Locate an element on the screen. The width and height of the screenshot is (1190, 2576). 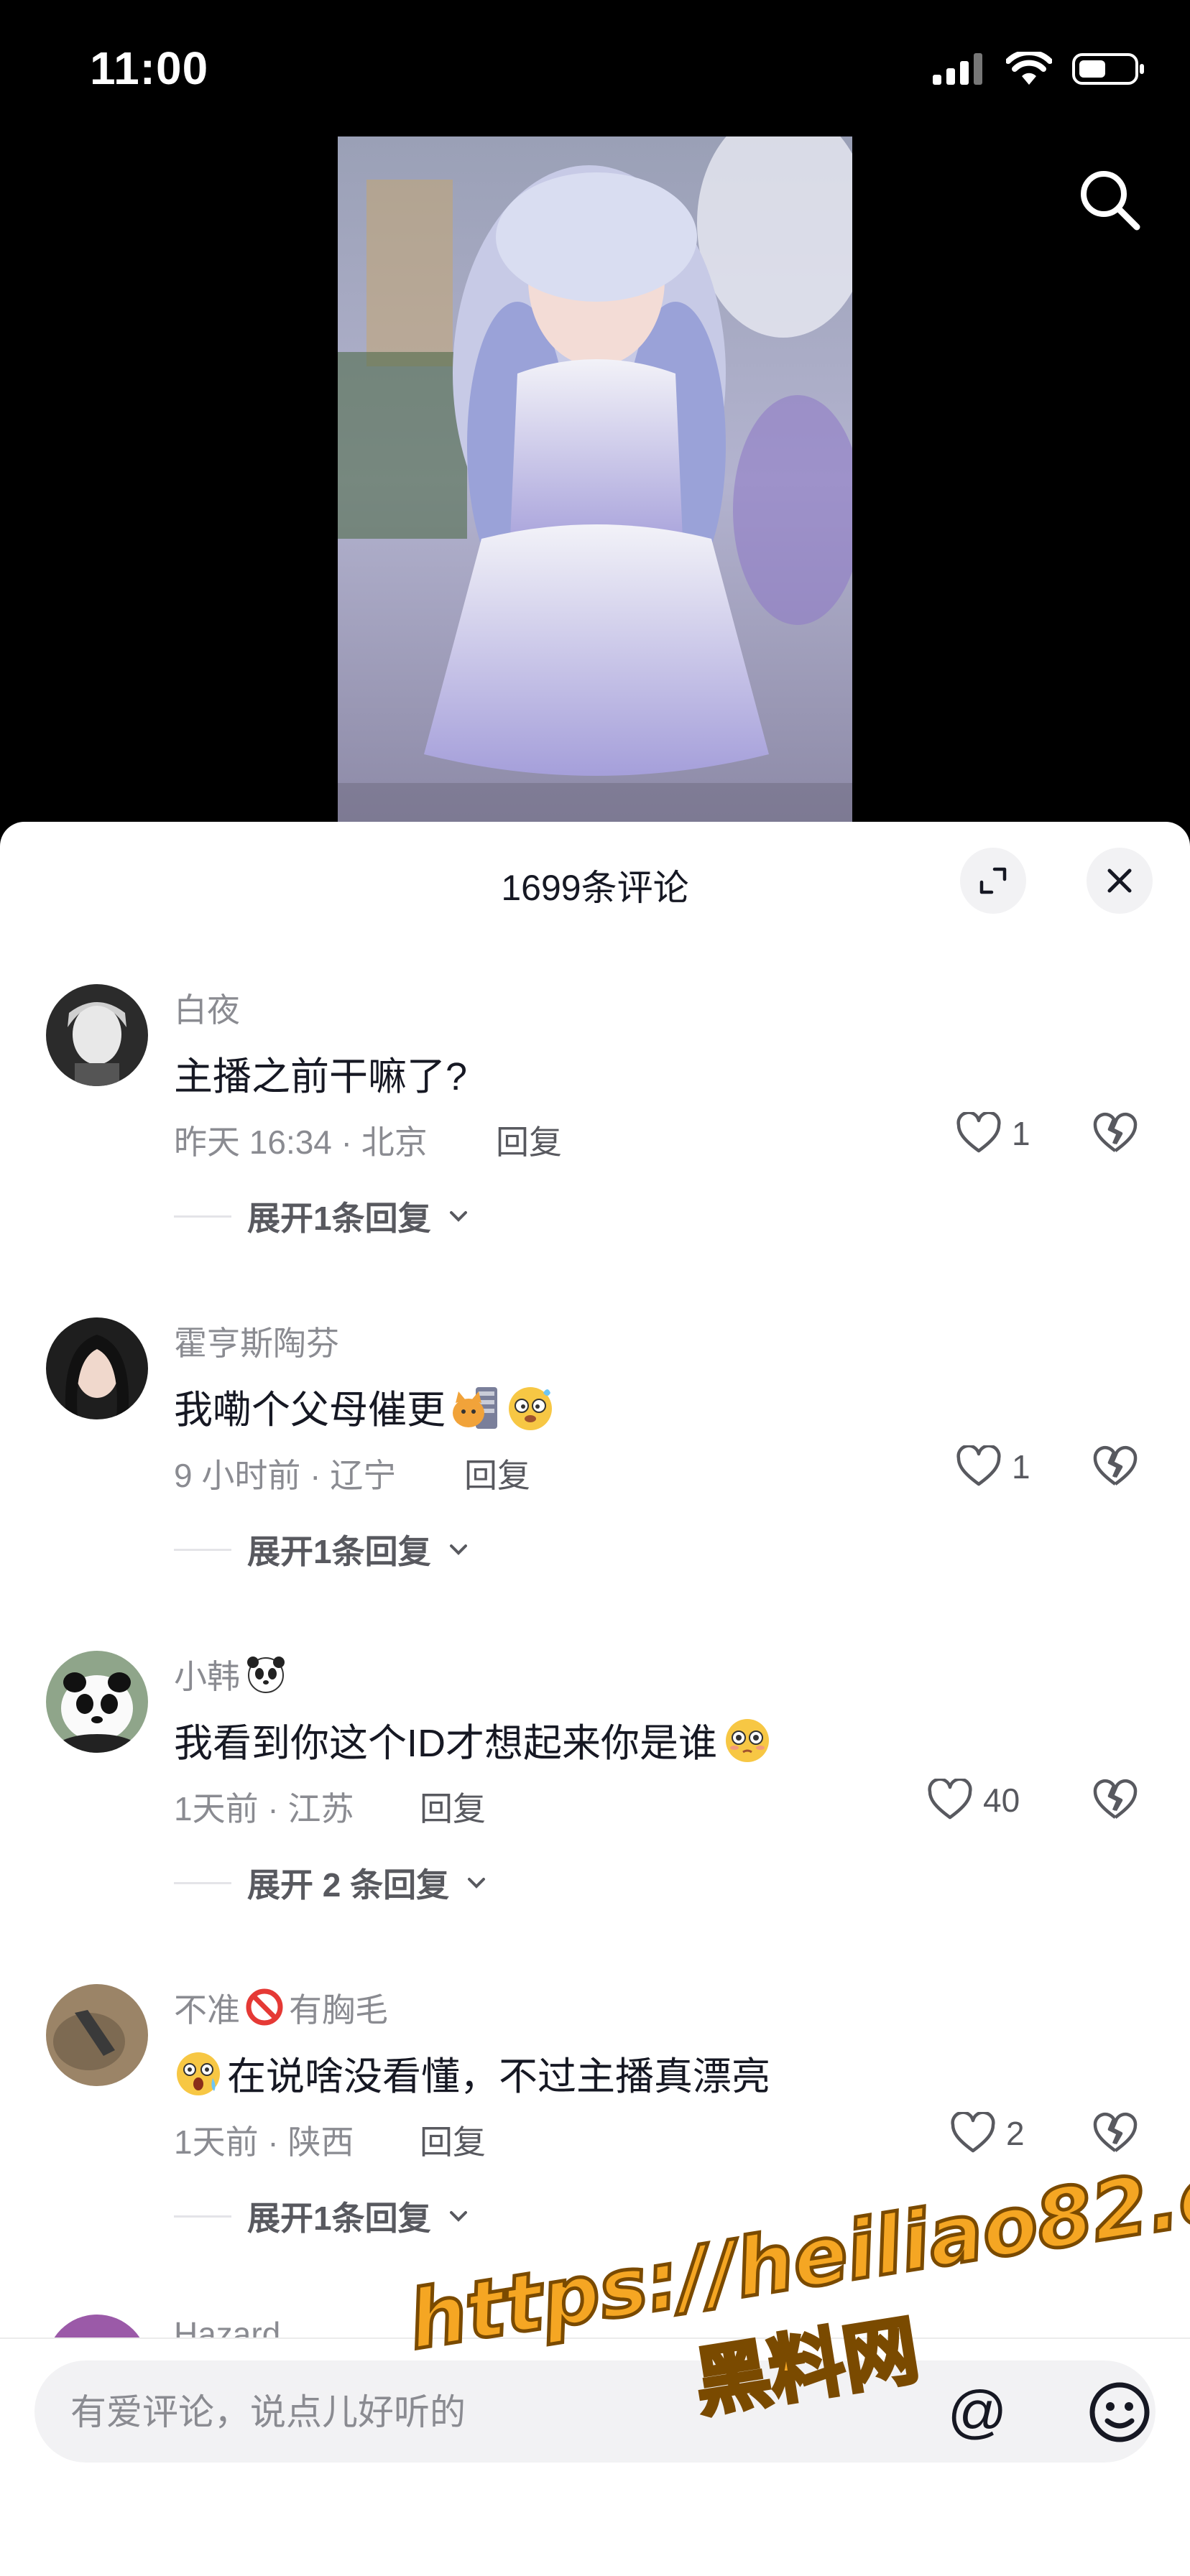
like-button: 2 is located at coordinates (987, 2133).